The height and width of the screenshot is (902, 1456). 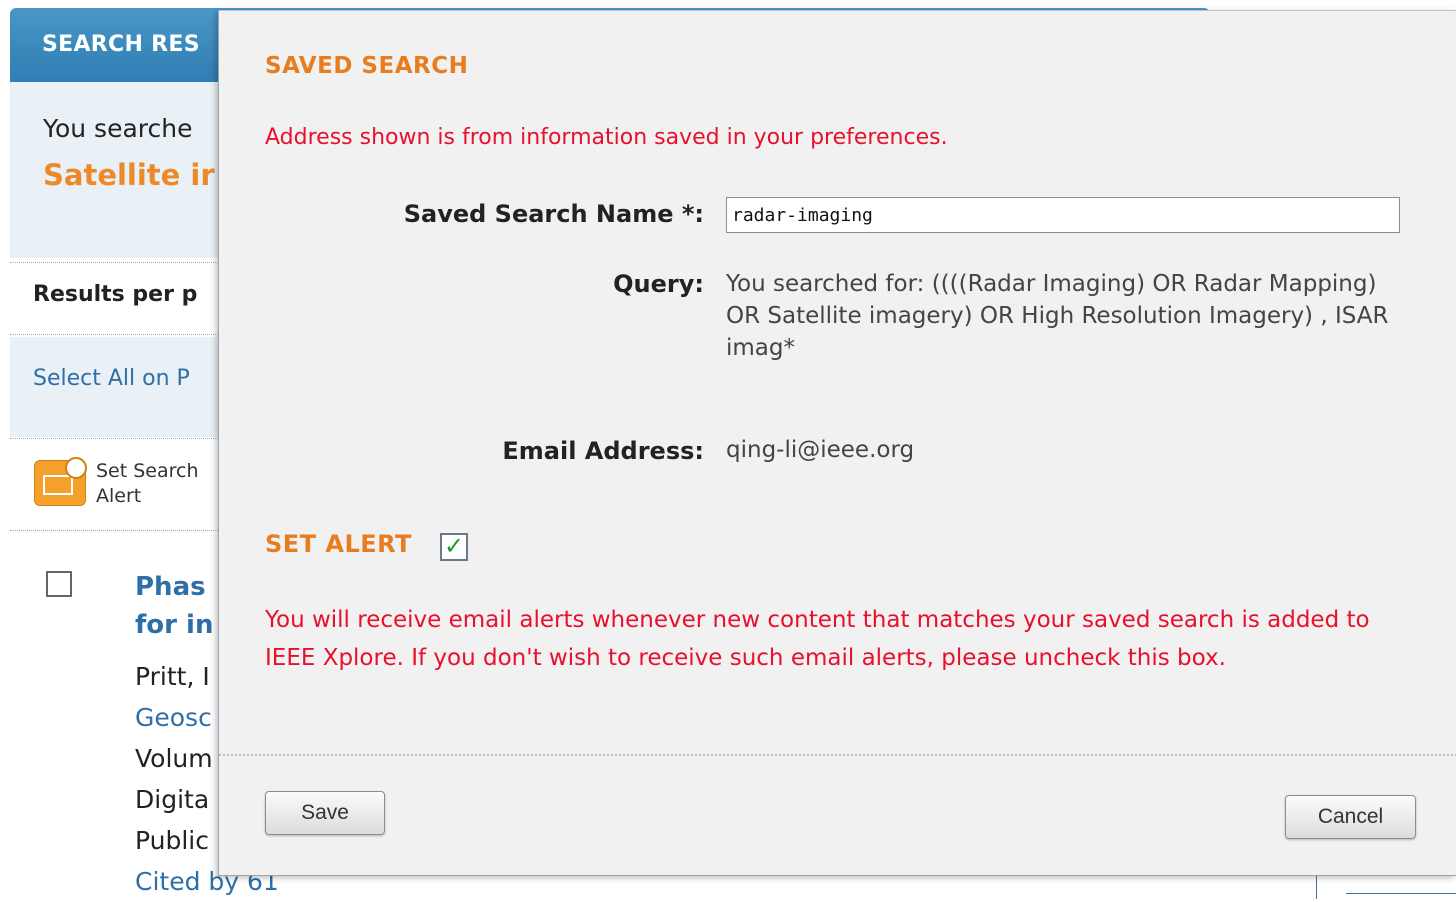 What do you see at coordinates (111, 378) in the screenshot?
I see `select-all-link: Select All on P` at bounding box center [111, 378].